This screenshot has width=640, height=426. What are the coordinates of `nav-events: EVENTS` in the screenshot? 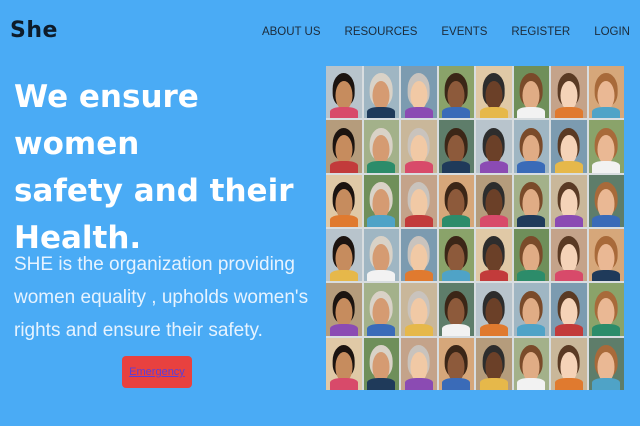 It's located at (464, 32).